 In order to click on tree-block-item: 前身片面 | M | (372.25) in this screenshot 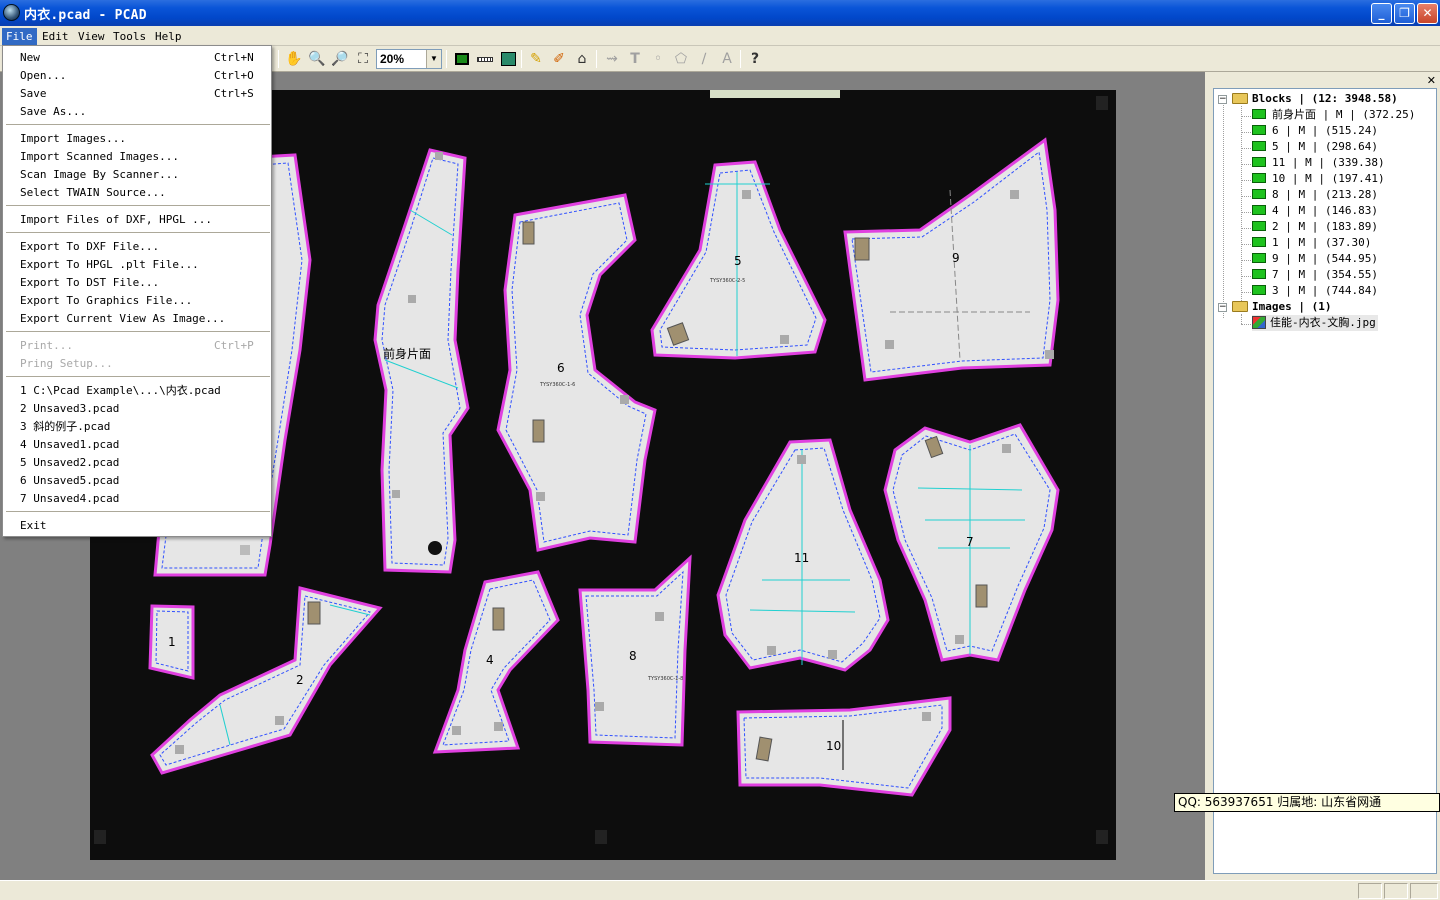, I will do `click(1333, 115)`.